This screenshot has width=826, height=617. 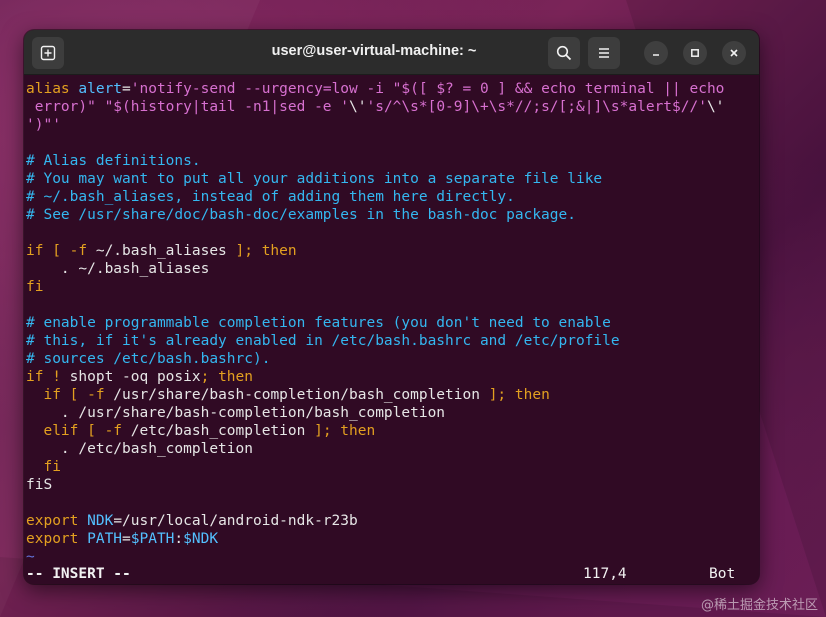 I want to click on code-token: /etc/bash_completion, so click(x=218, y=431).